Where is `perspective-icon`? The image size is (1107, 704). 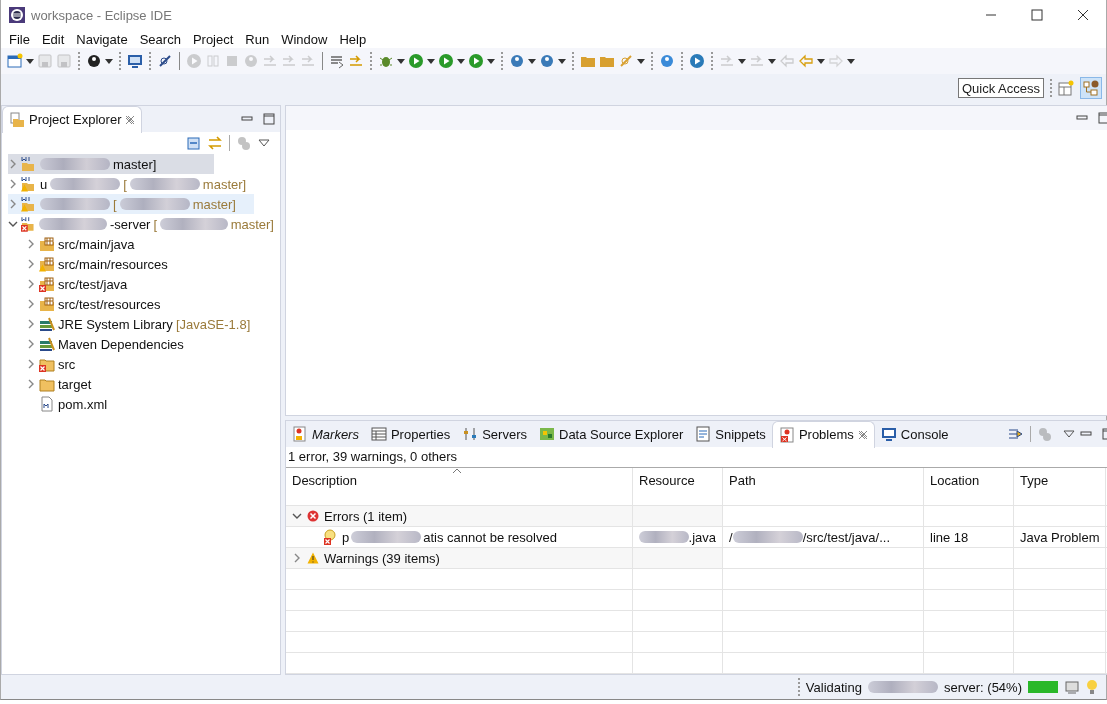
perspective-icon is located at coordinates (1091, 88).